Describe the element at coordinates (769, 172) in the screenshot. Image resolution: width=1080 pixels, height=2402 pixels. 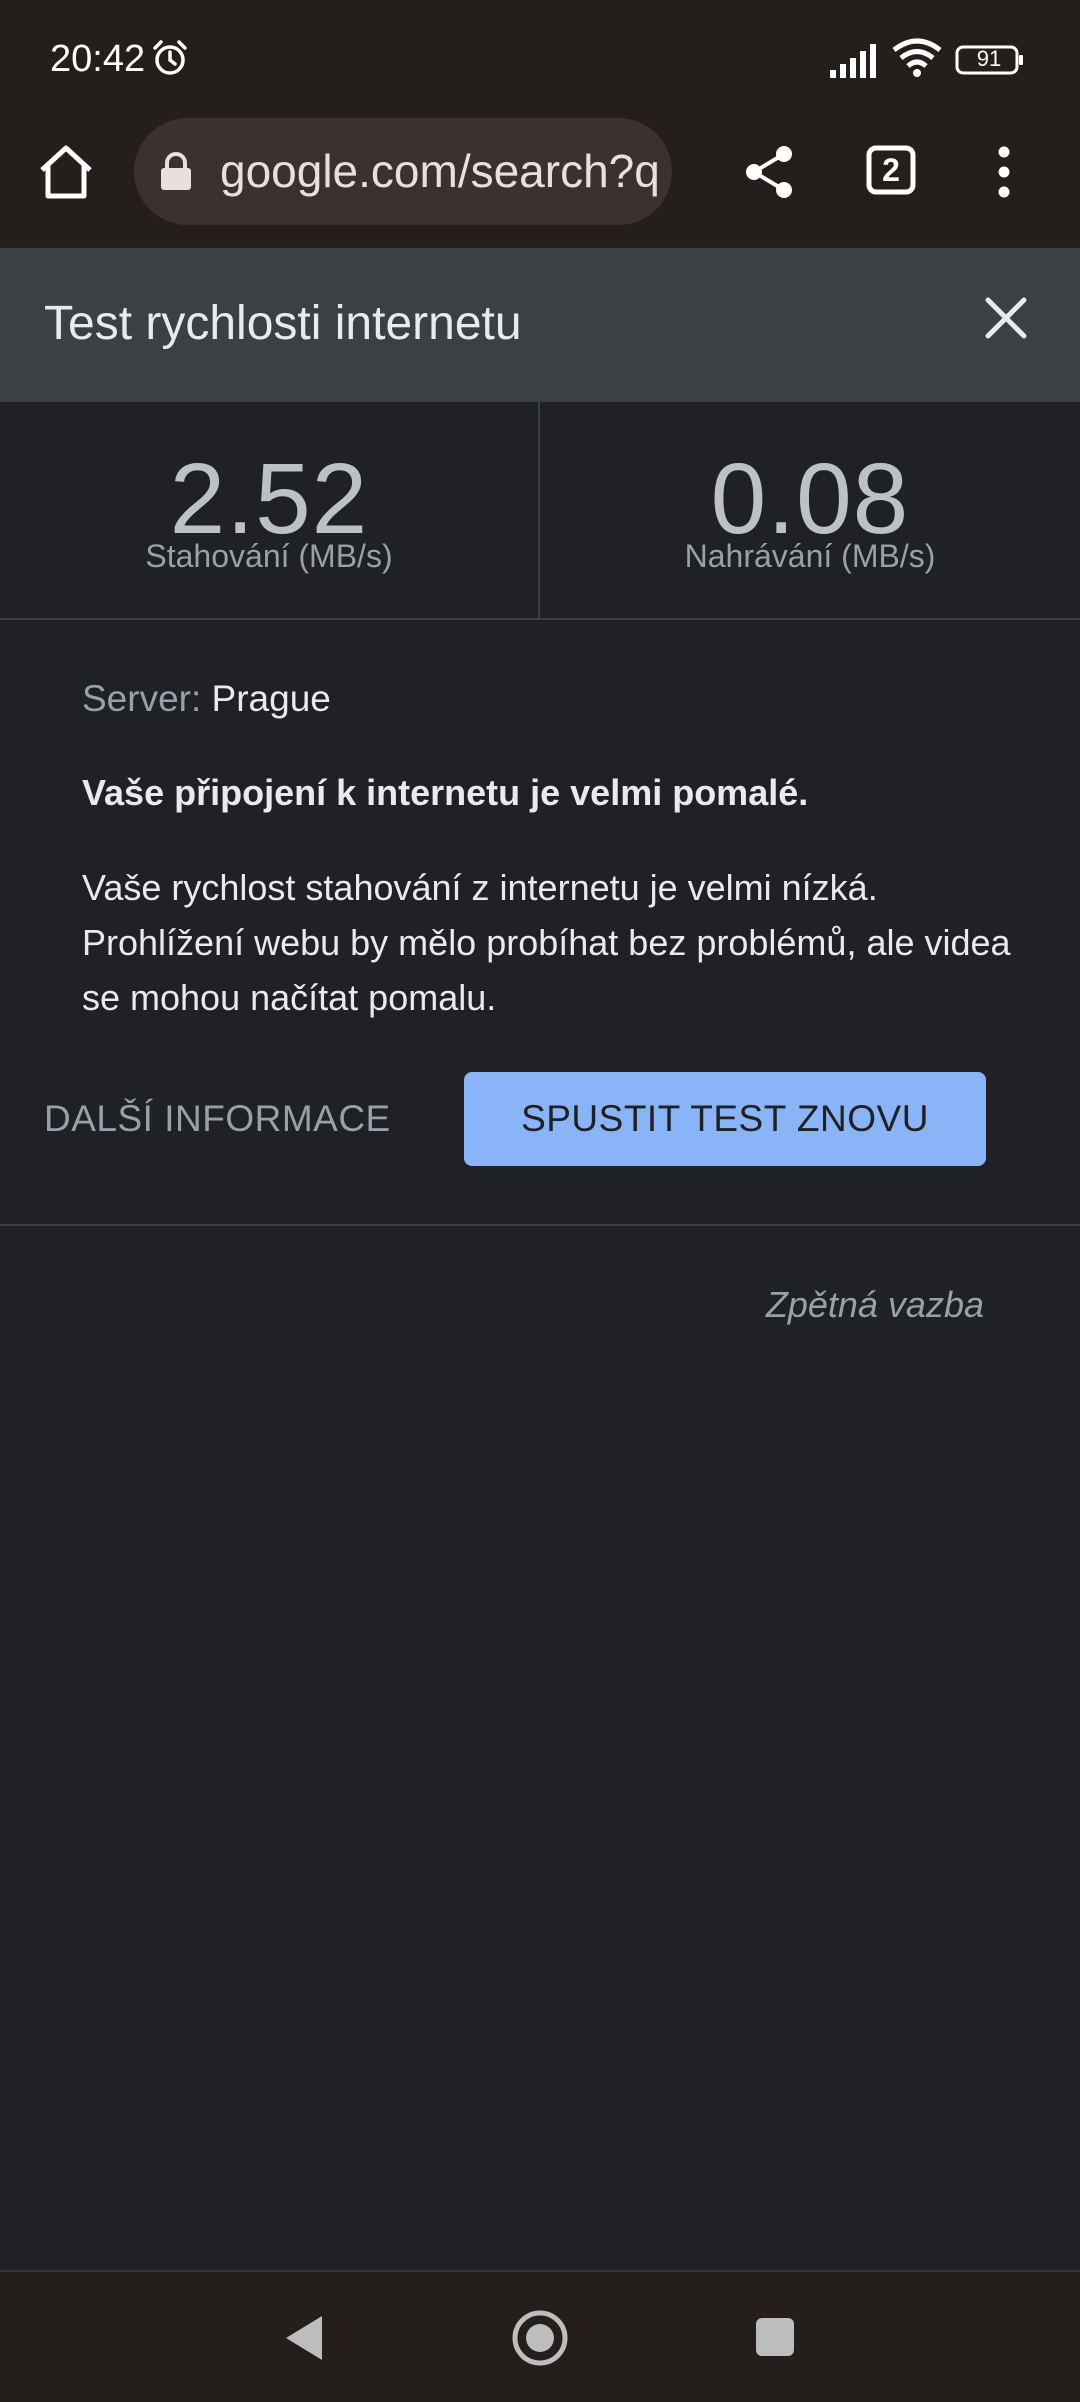
I see `share-icon` at that location.